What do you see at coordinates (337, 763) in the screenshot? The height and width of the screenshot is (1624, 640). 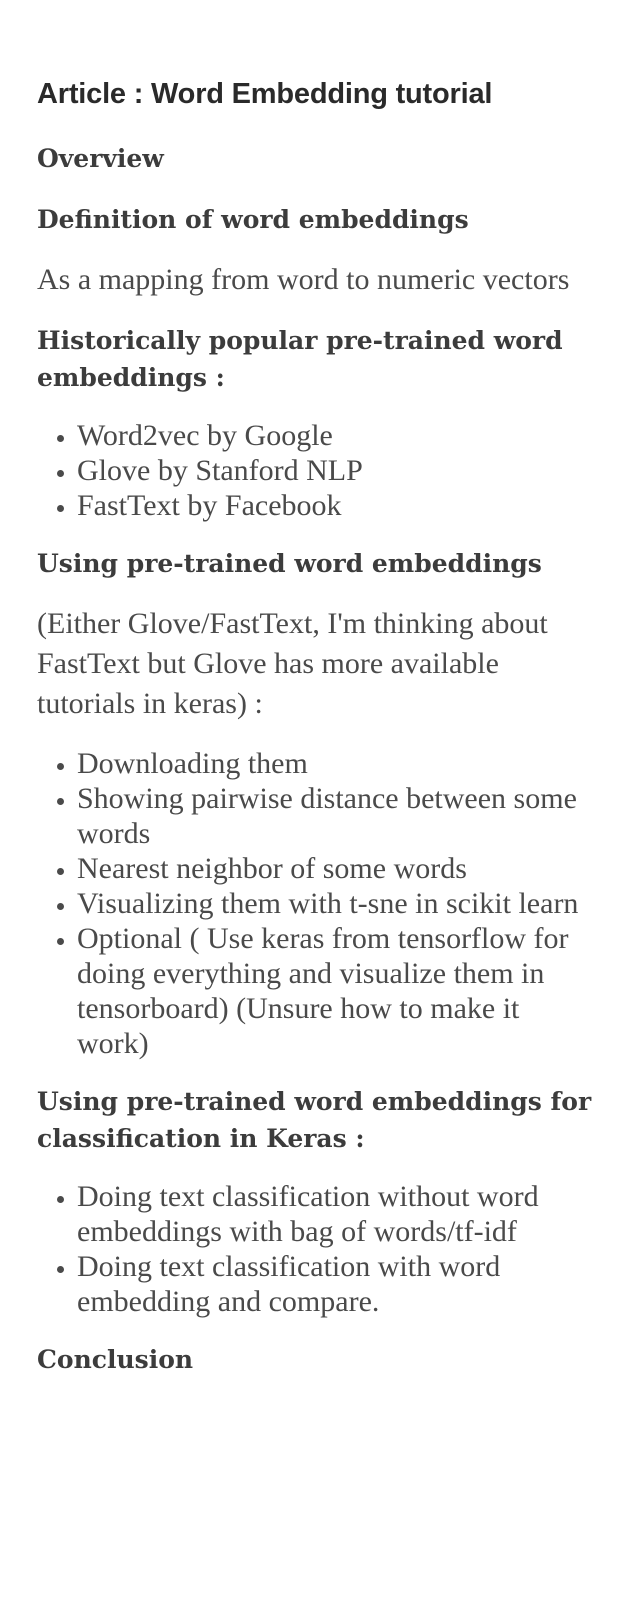 I see `list-item: Downloading them` at bounding box center [337, 763].